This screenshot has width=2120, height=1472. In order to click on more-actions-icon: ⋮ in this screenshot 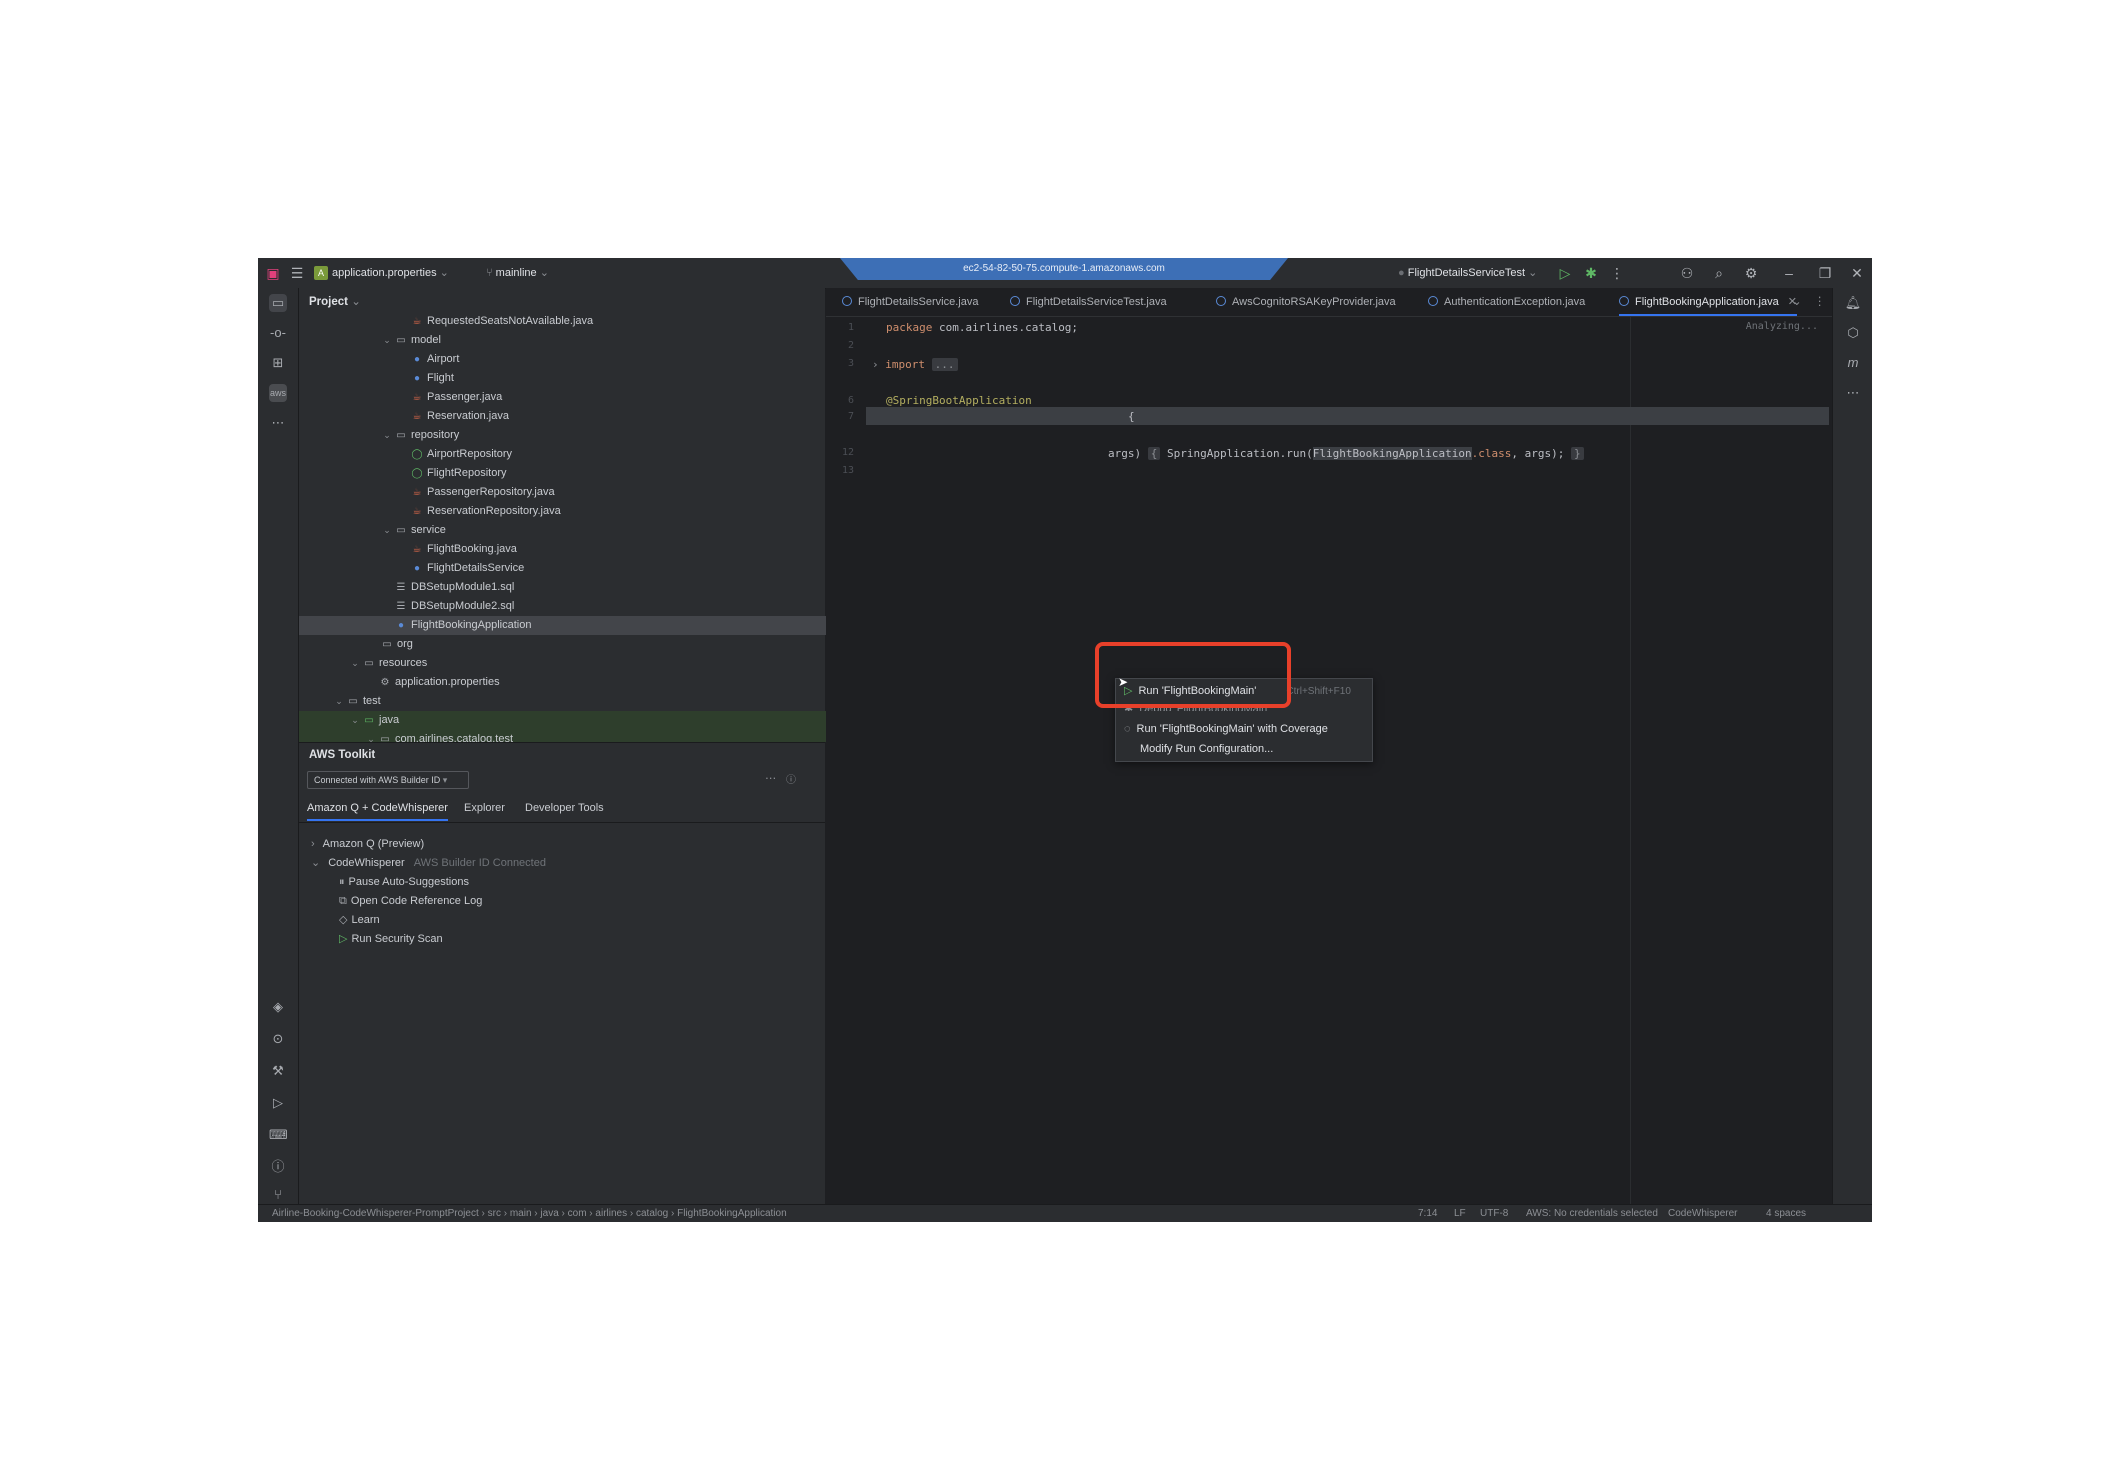, I will do `click(1617, 273)`.